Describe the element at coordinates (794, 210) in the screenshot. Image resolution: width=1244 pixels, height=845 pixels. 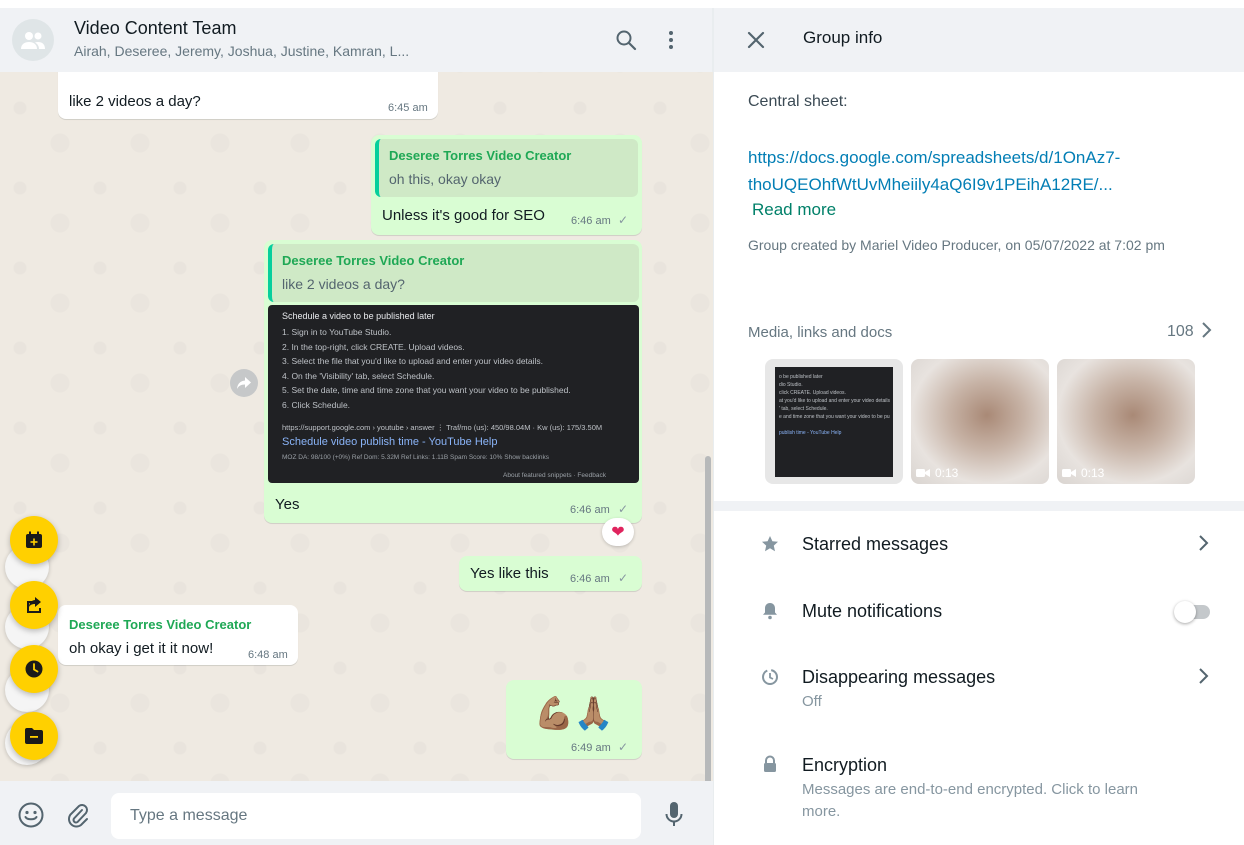
I see `read-more-link: Read more` at that location.